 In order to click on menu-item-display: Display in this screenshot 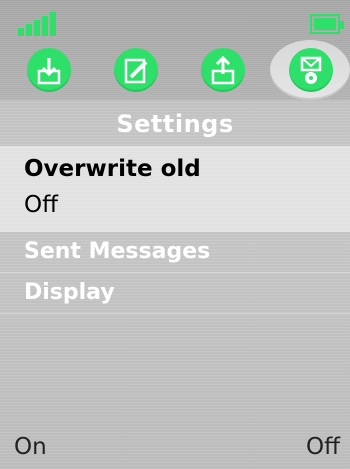, I will do `click(175, 293)`.